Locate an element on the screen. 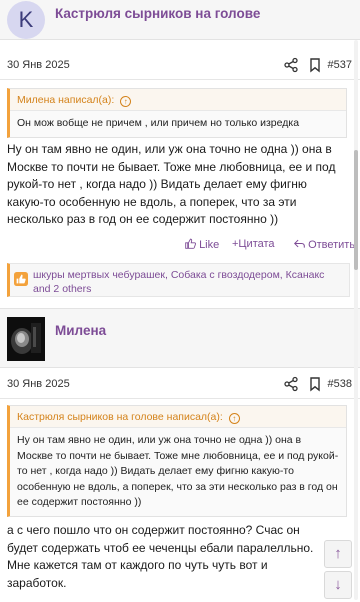  avatar is located at coordinates (26, 339).